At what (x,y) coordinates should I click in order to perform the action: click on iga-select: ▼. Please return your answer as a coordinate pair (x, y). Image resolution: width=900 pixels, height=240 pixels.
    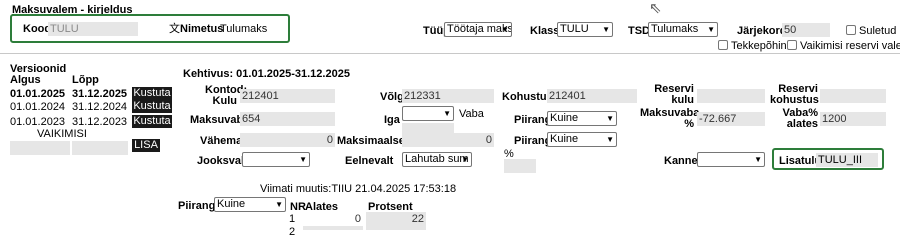
    Looking at the image, I should click on (428, 113).